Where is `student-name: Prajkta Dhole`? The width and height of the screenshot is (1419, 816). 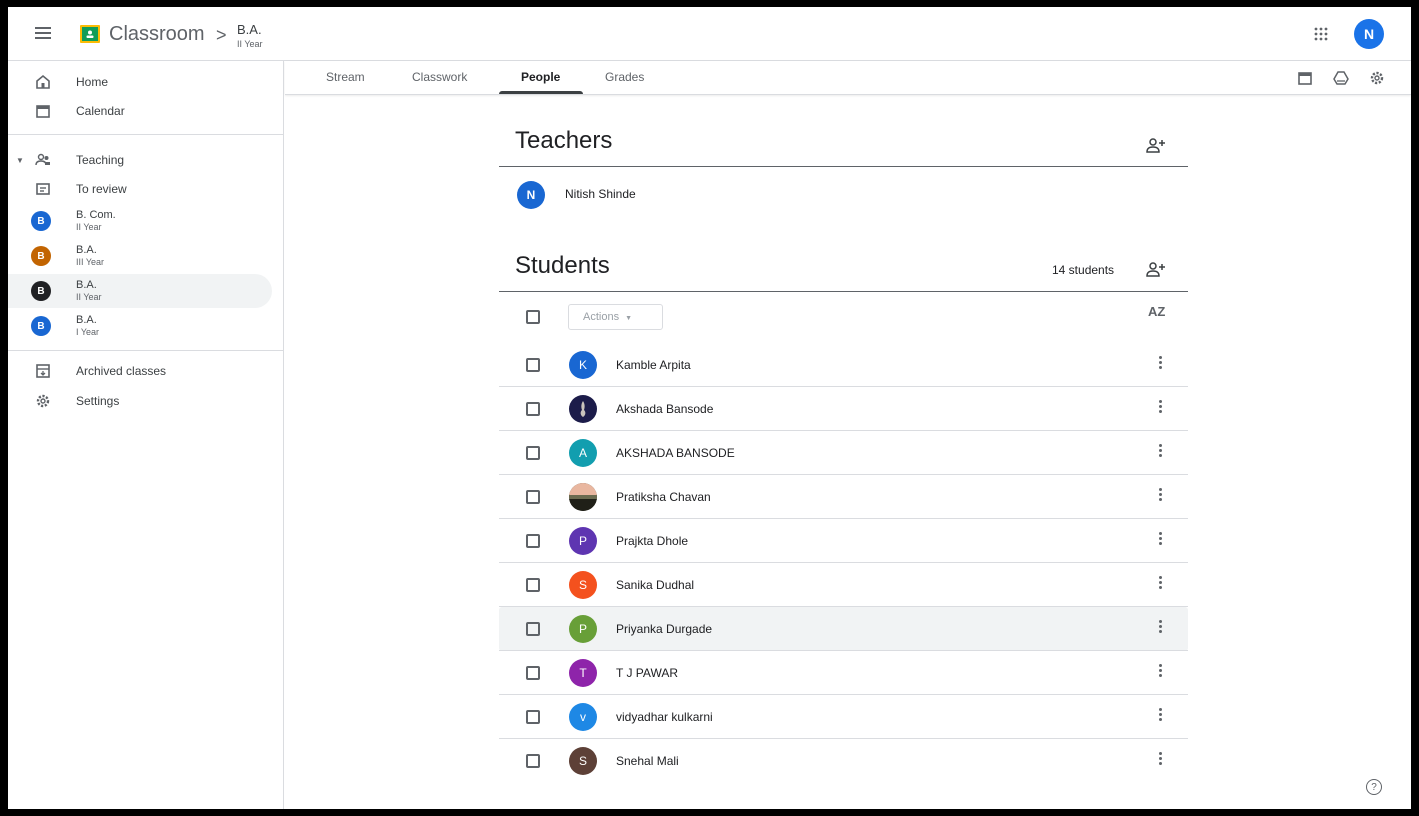
student-name: Prajkta Dhole is located at coordinates (652, 541).